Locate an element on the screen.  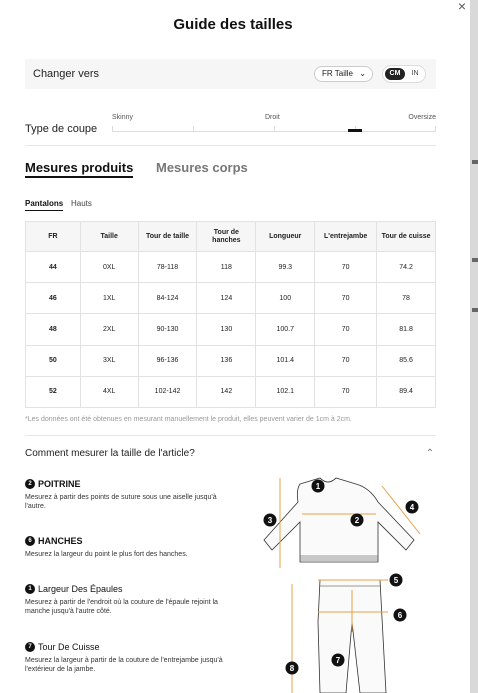
measure-name: Largeur Des Épaules is located at coordinates (80, 589).